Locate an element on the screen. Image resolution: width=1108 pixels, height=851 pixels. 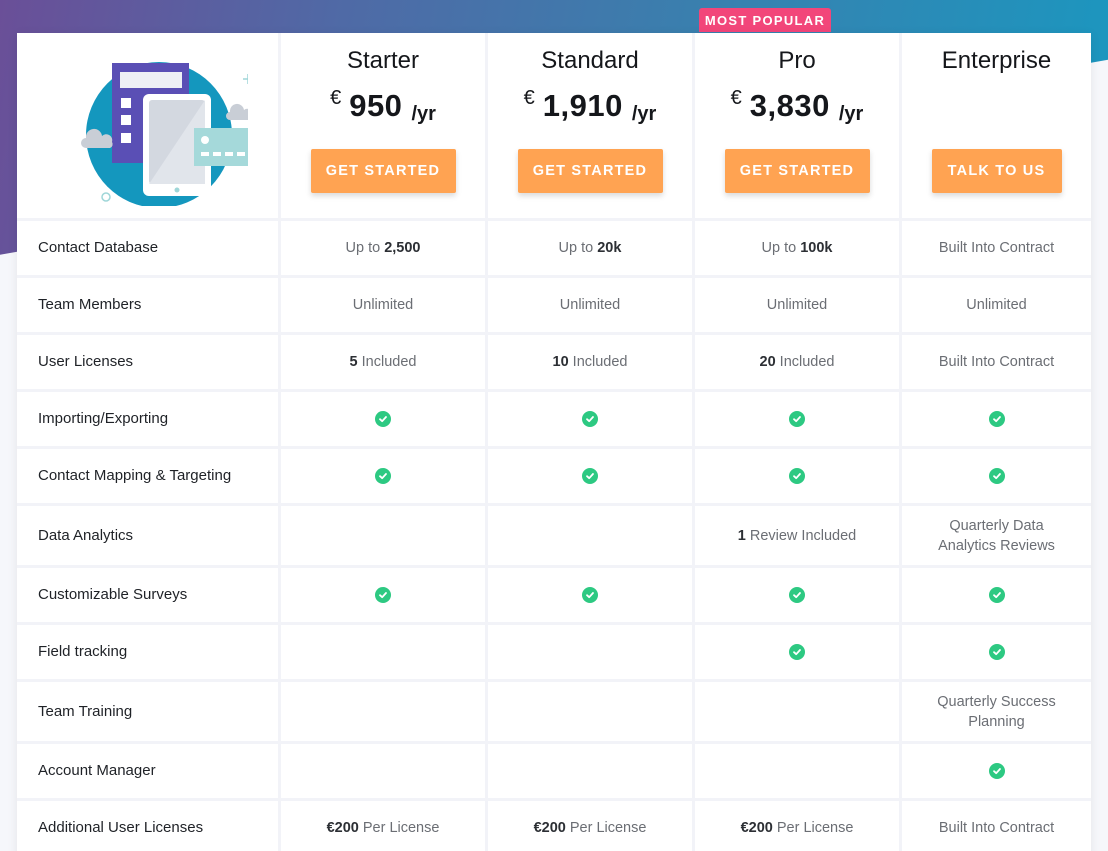
value-text: 1 Review Included is located at coordinates (797, 536).